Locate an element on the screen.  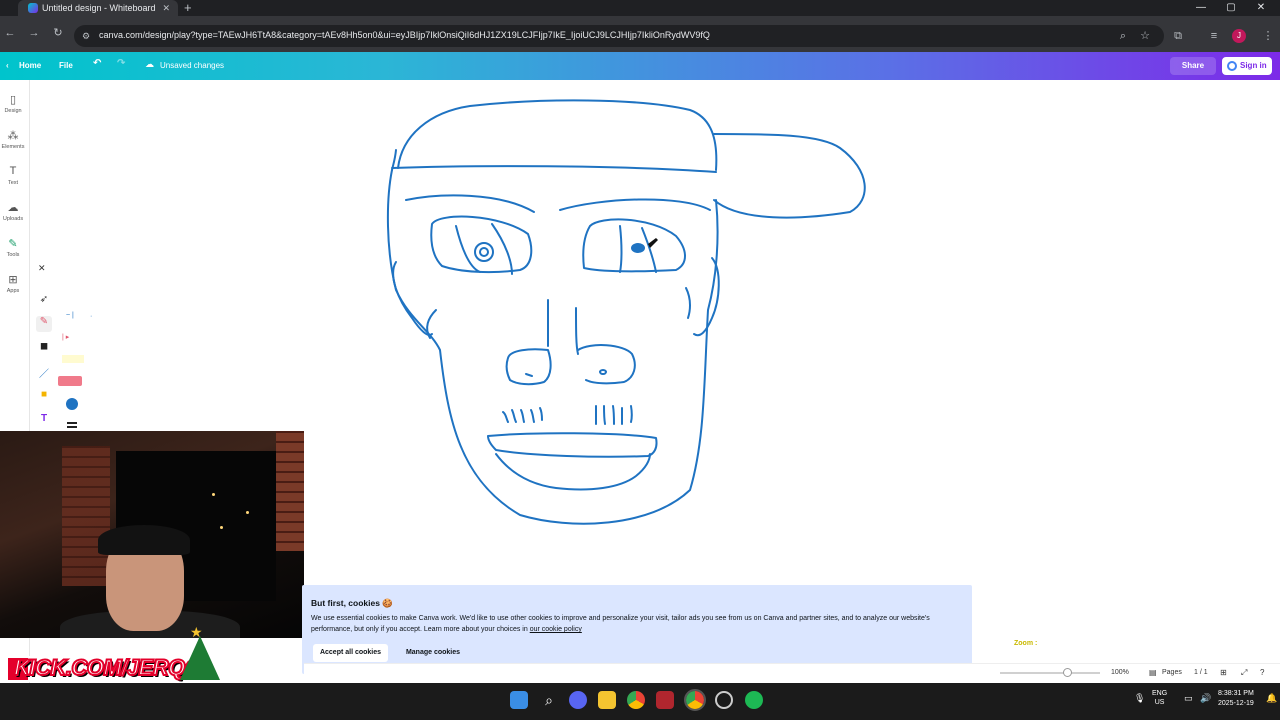
zoom-slider-track is located at coordinates (1050, 673).